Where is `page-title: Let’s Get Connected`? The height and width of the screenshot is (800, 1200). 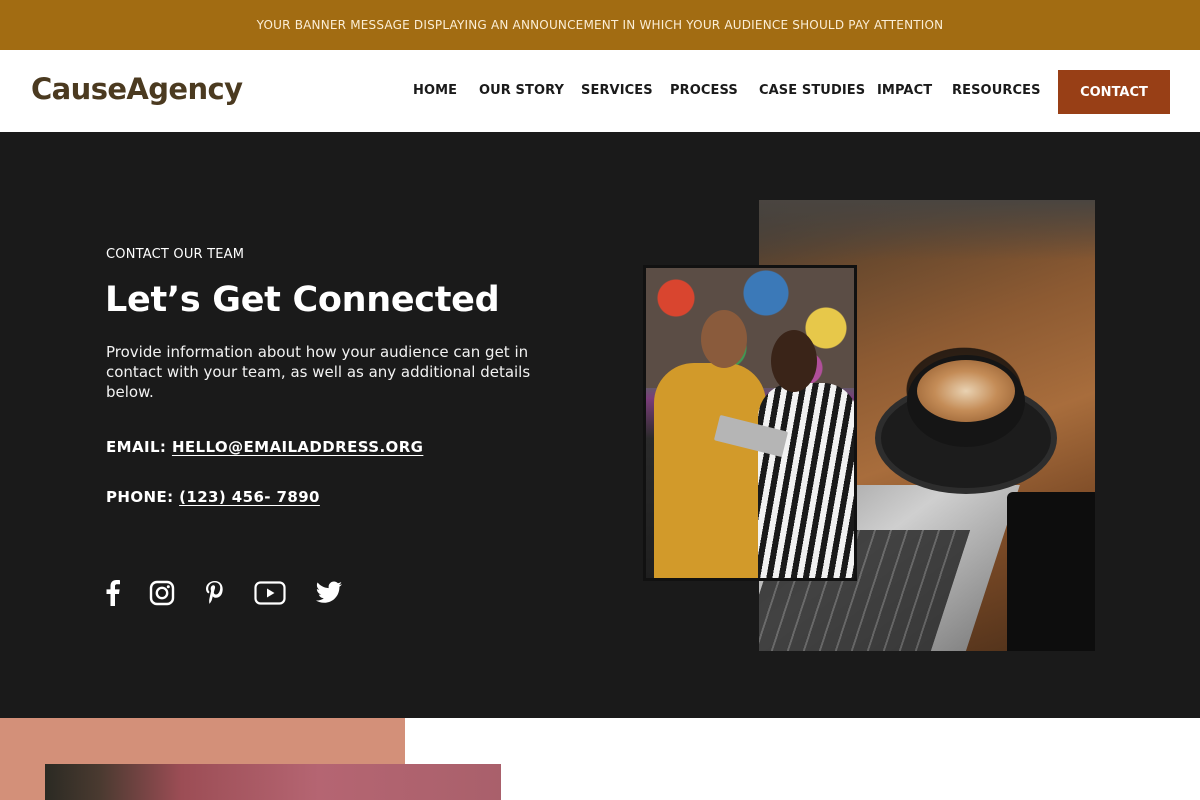 page-title: Let’s Get Connected is located at coordinates (302, 300).